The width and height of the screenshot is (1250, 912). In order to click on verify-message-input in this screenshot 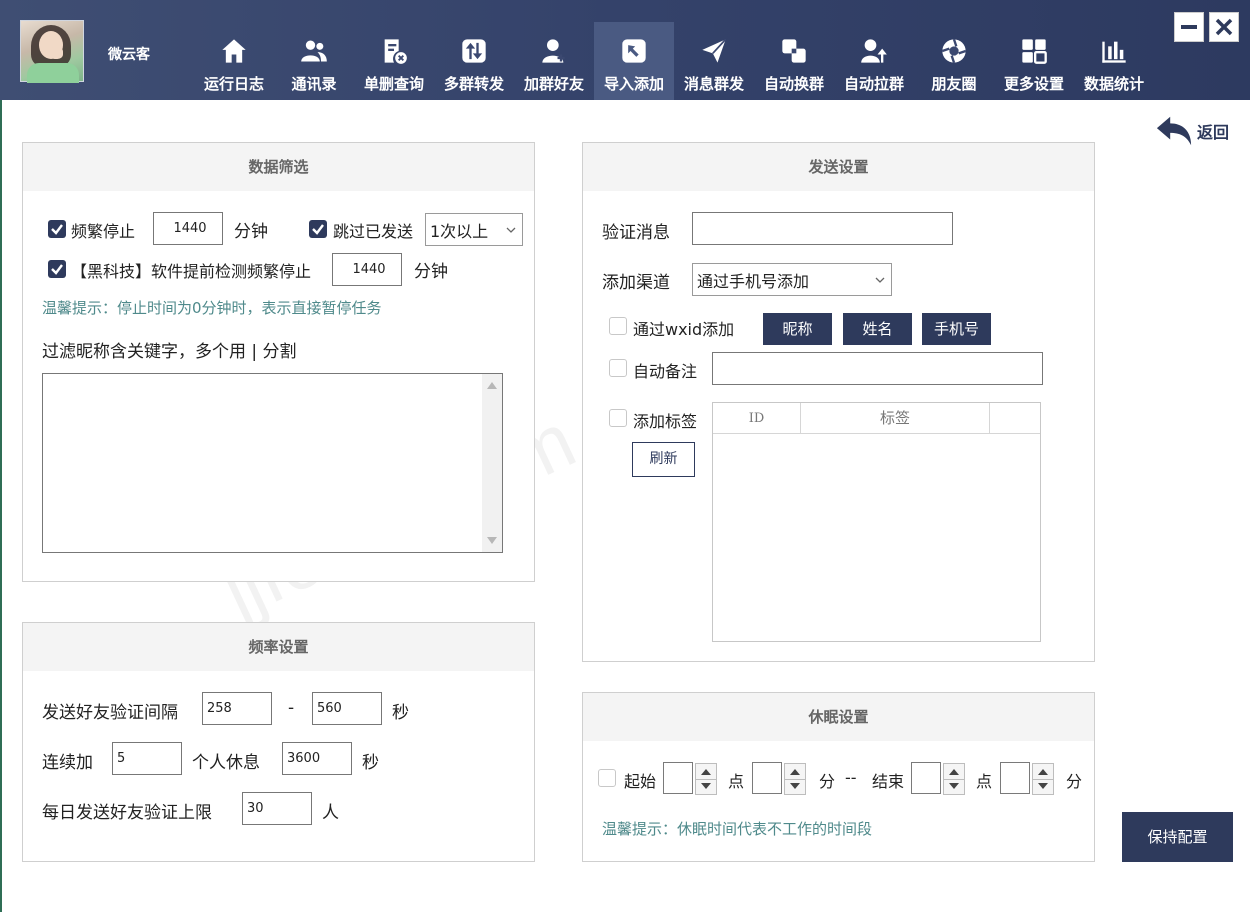, I will do `click(822, 228)`.